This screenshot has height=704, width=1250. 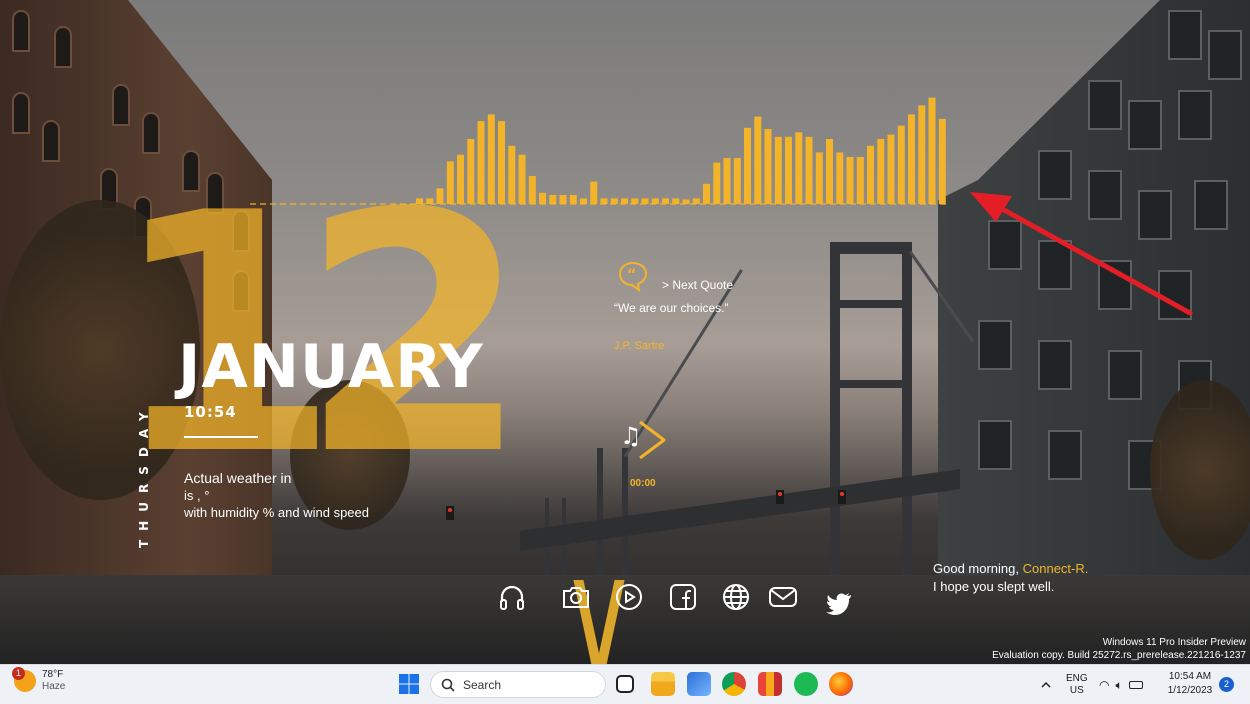 What do you see at coordinates (697, 285) in the screenshot?
I see `next-quote-link: > Next Quote` at bounding box center [697, 285].